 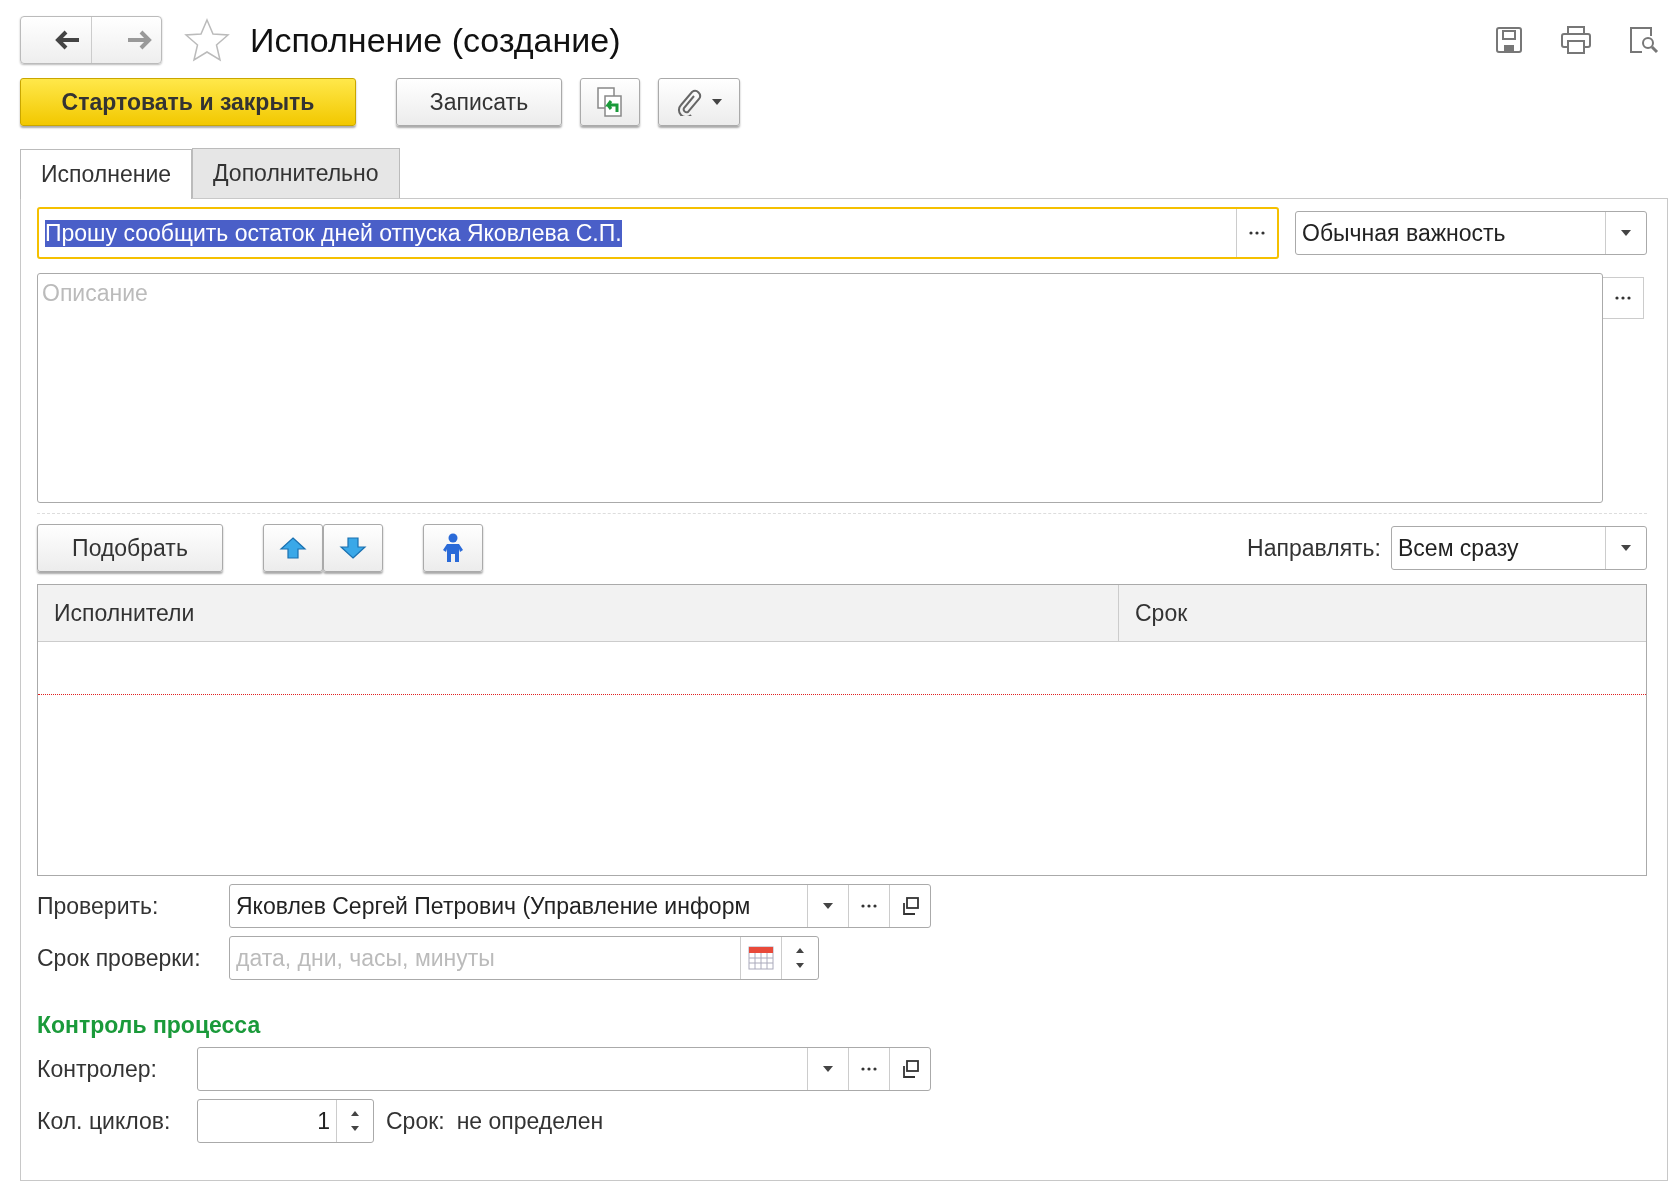 I want to click on controller-label: Контролер:, so click(x=97, y=1069).